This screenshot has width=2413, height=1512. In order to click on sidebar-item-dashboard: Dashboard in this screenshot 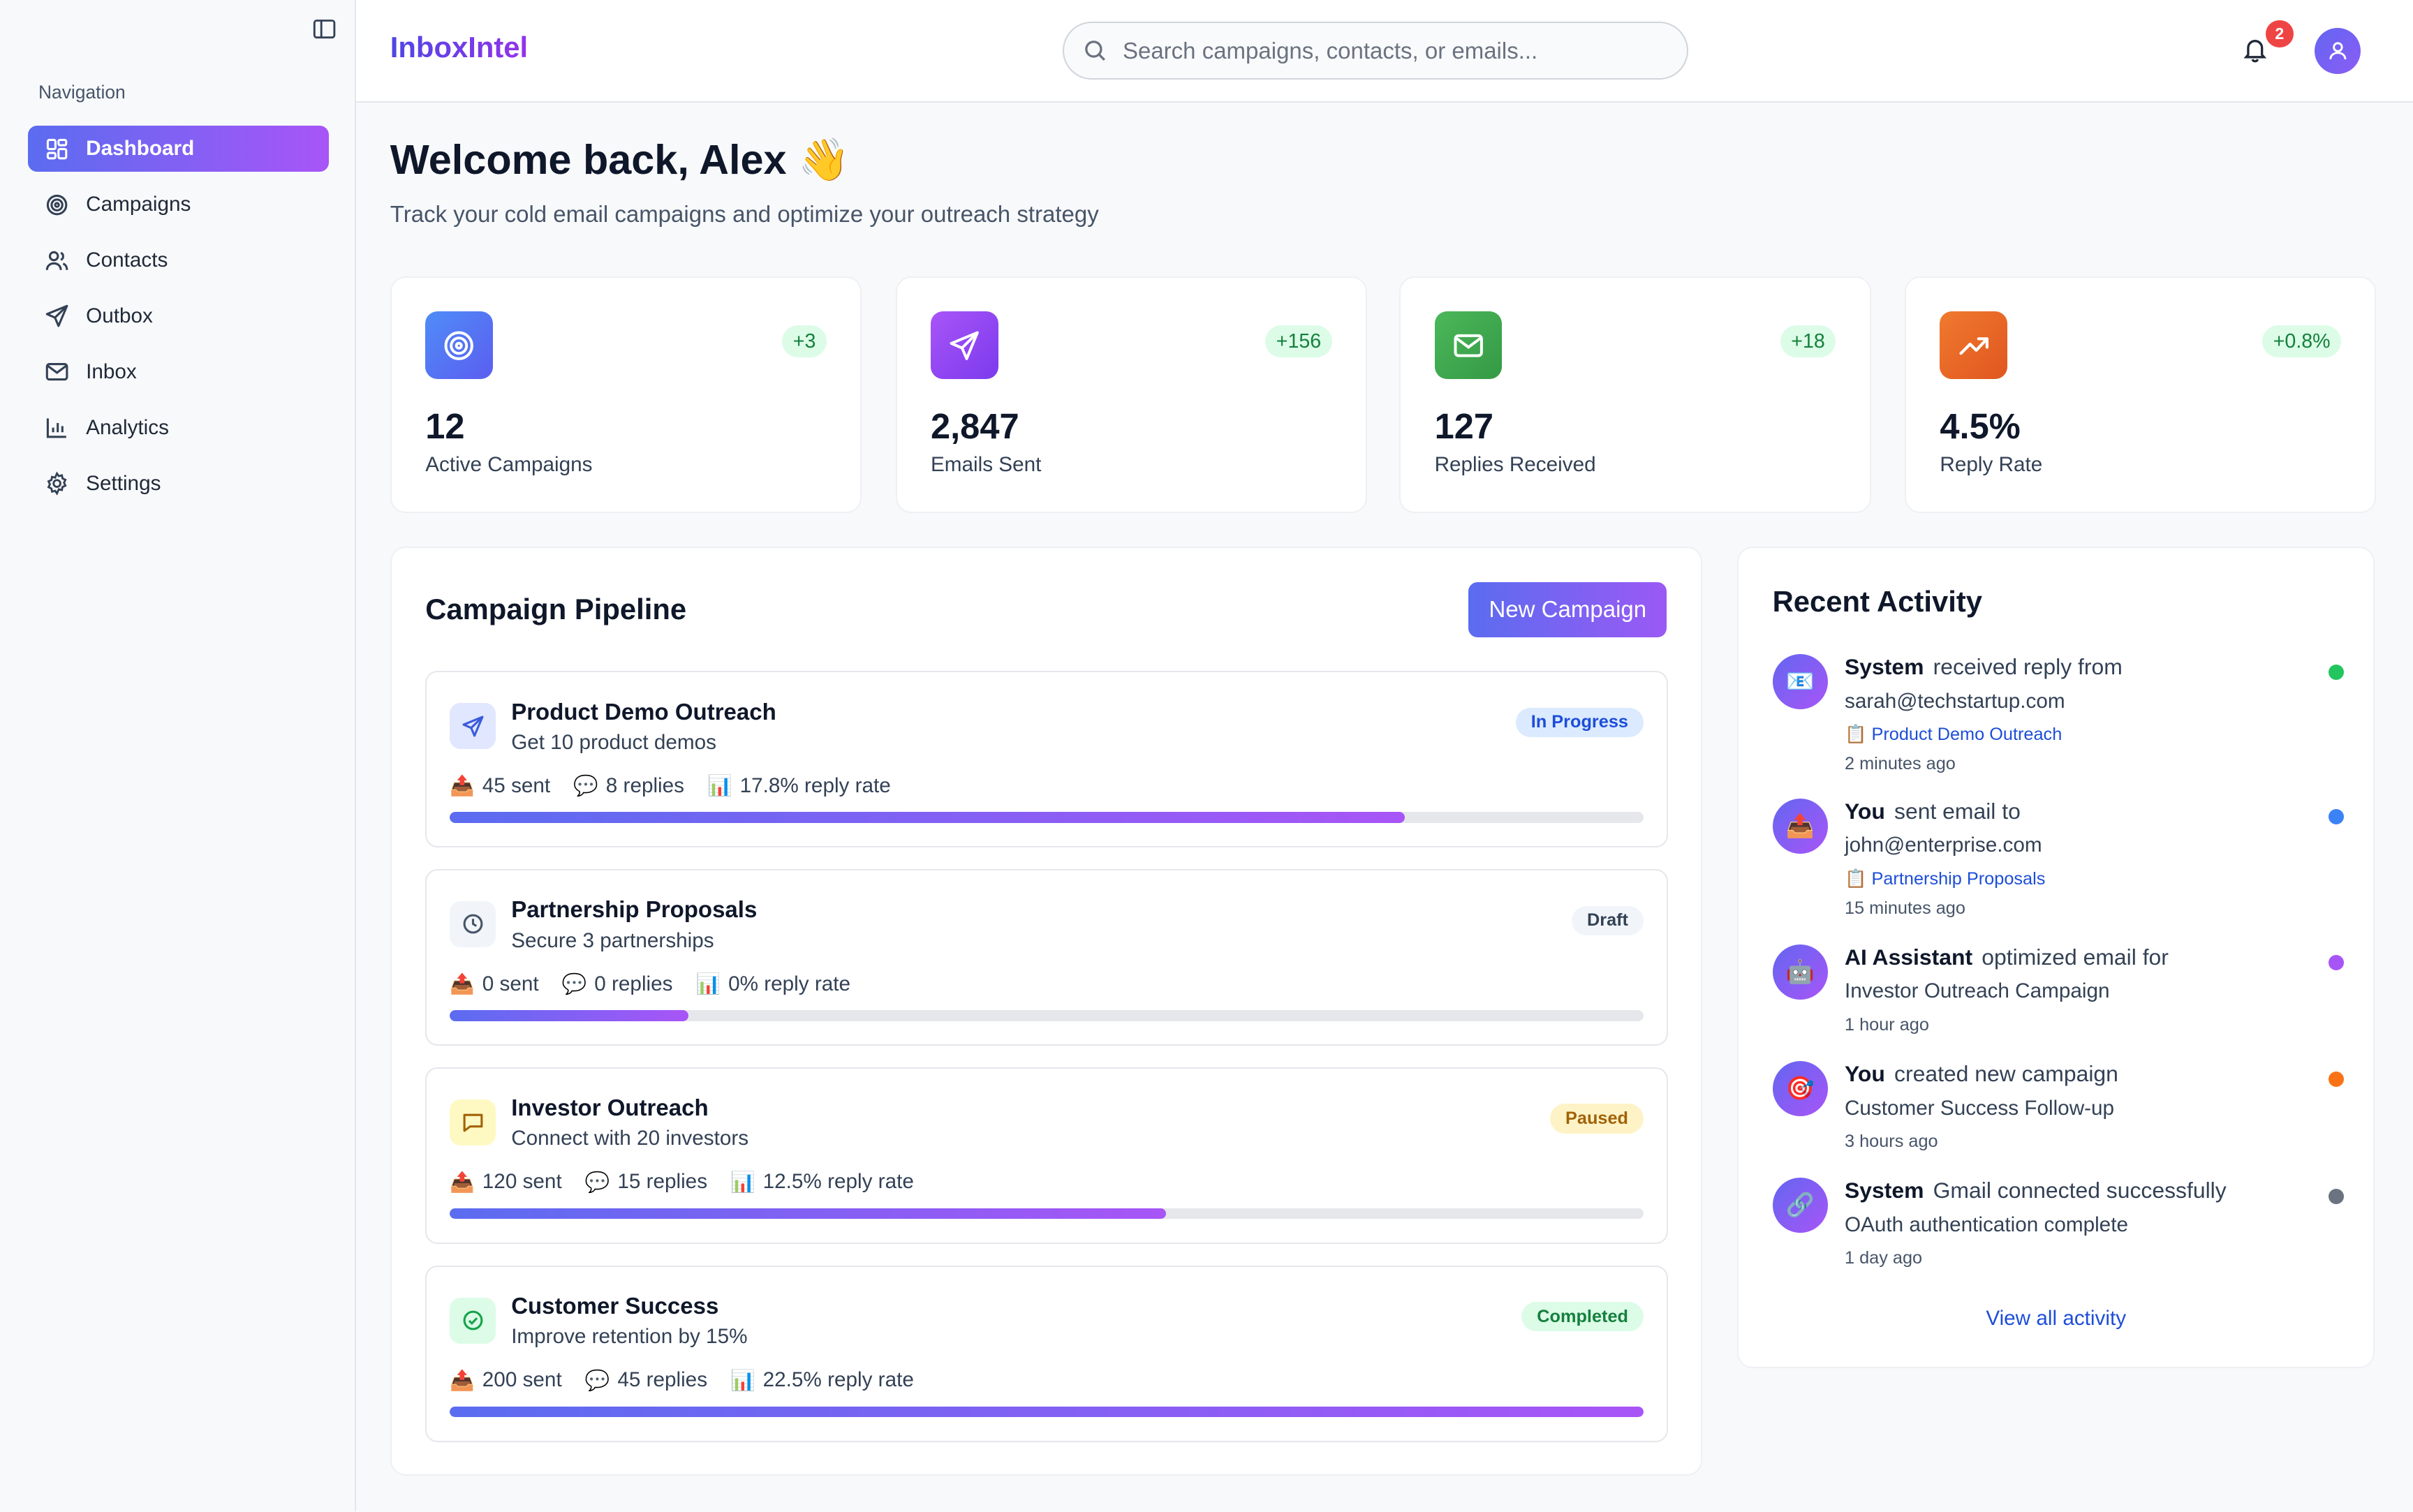, I will do `click(178, 149)`.